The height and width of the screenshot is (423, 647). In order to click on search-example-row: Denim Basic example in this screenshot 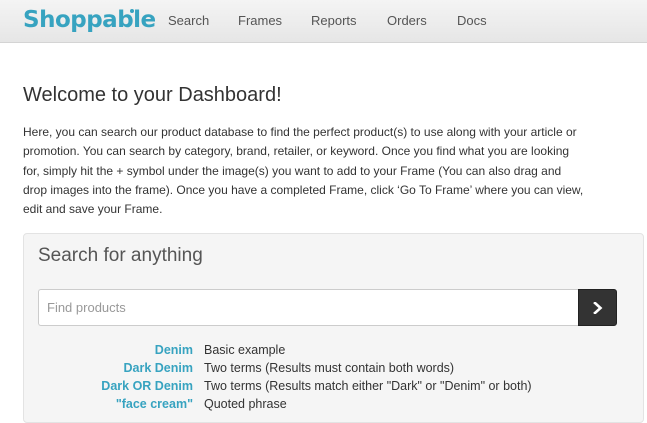, I will do `click(333, 350)`.